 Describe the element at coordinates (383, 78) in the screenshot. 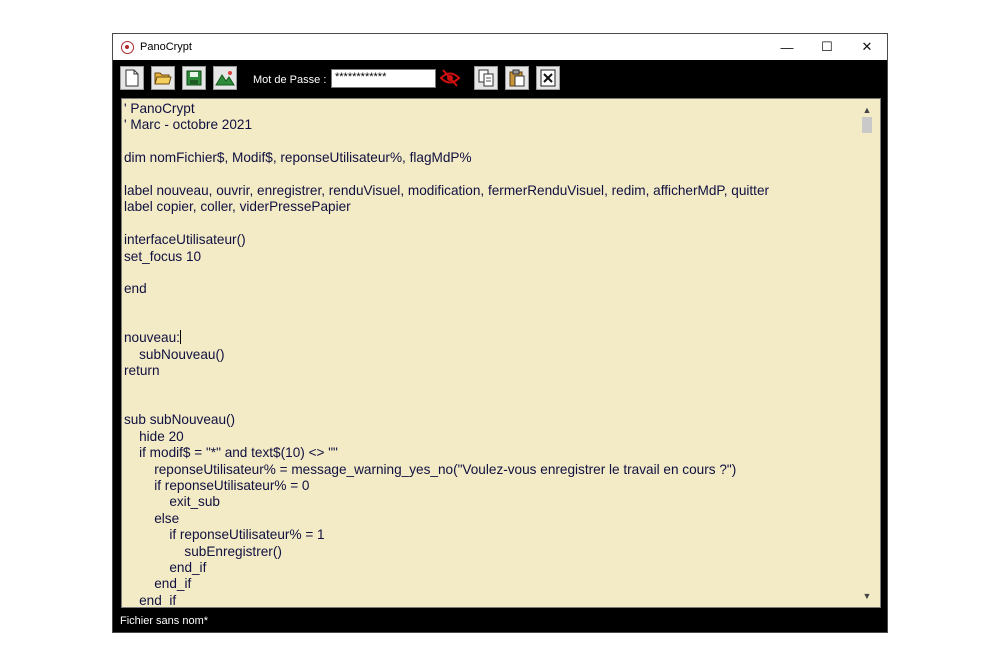

I see `password-input: ************` at that location.